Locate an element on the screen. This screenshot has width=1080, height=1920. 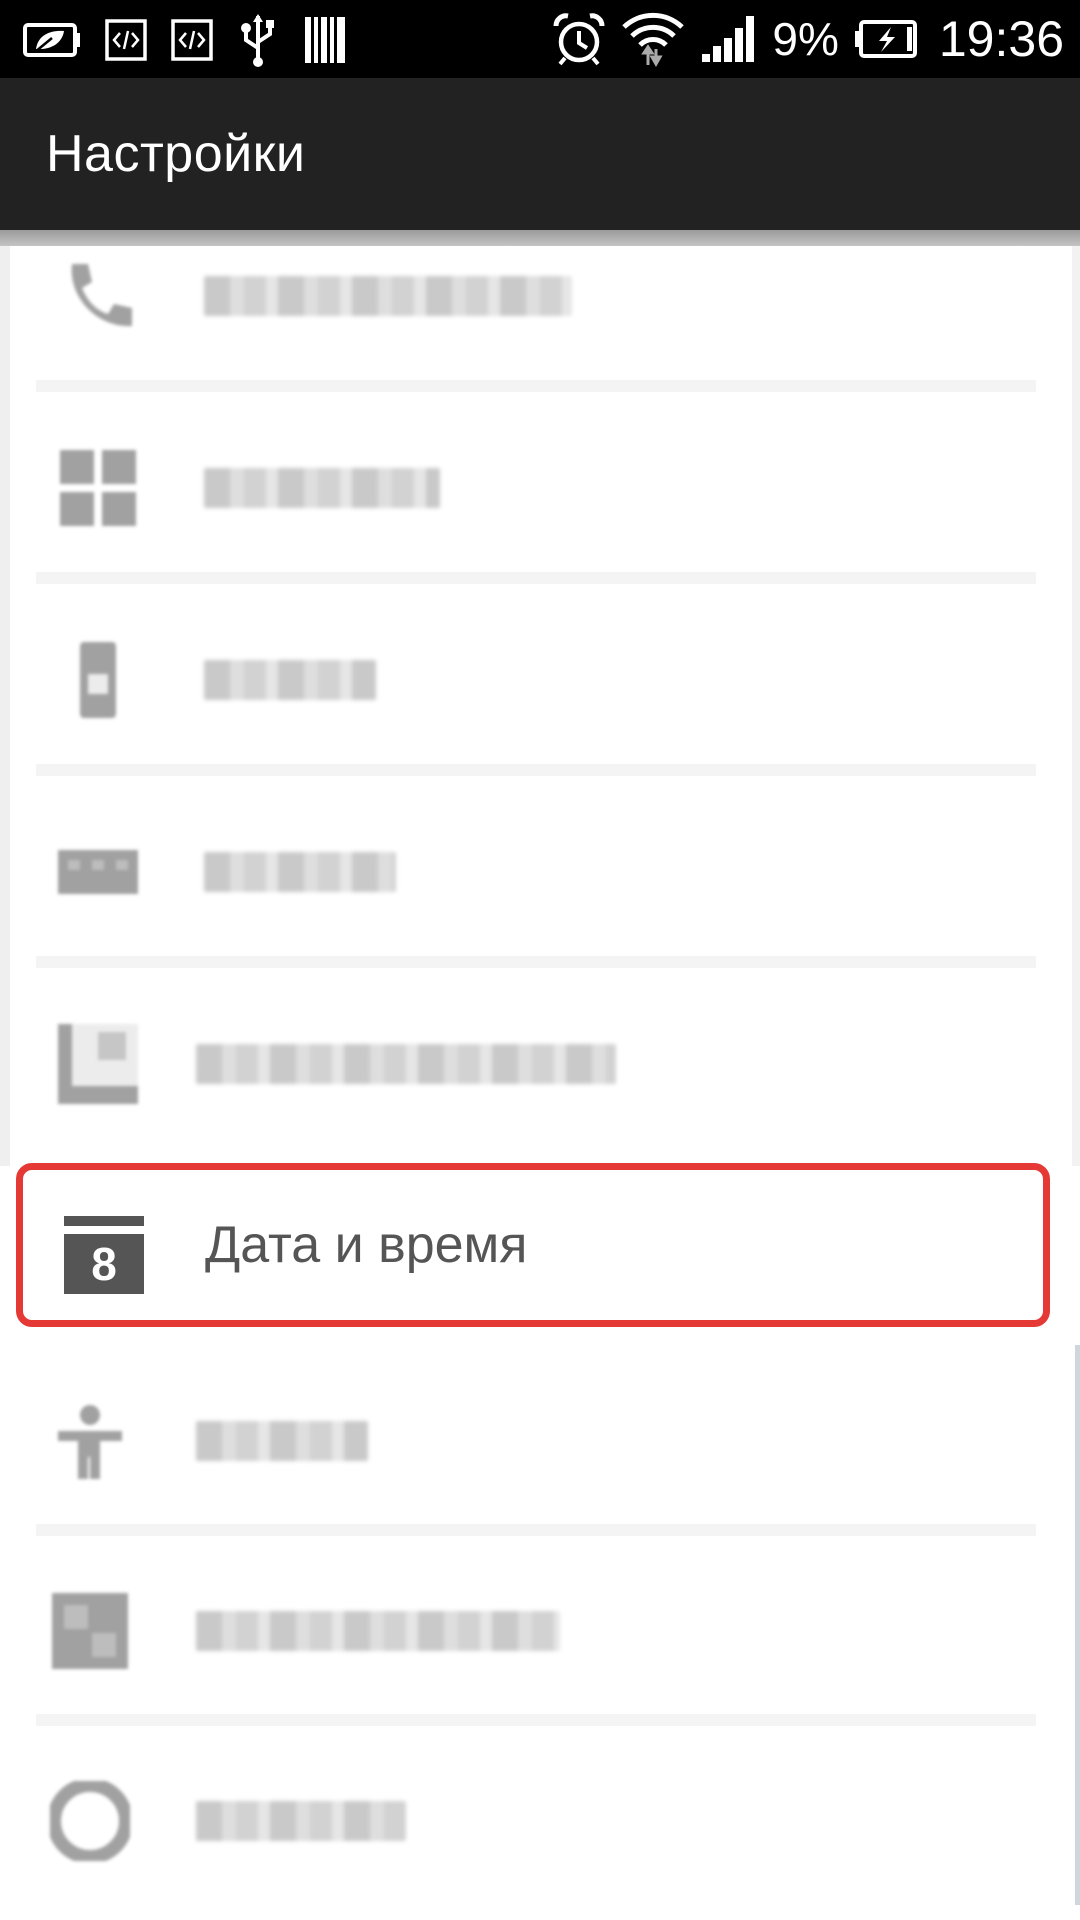
calendar-icon: 8 is located at coordinates (104, 1255).